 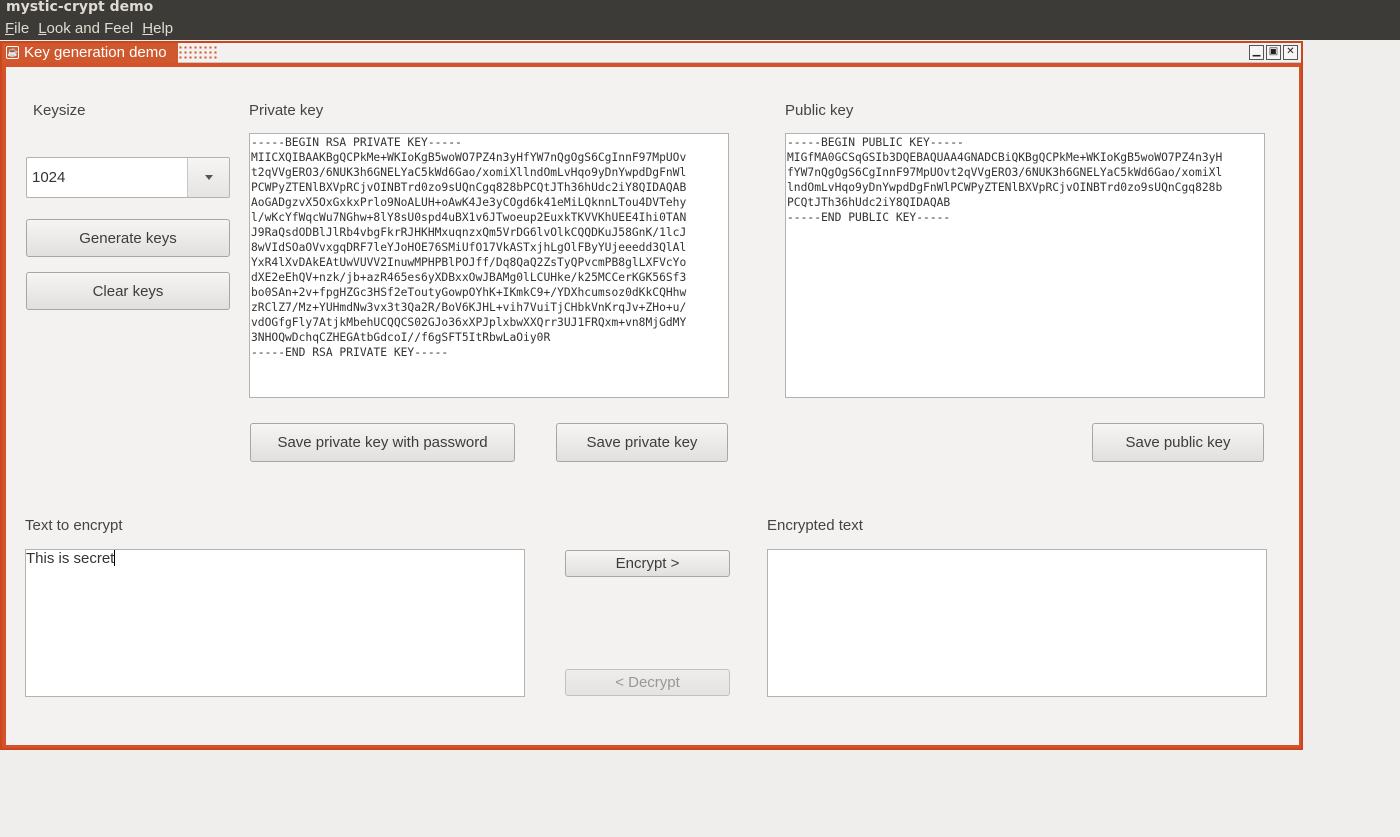 What do you see at coordinates (115, 558) in the screenshot?
I see `text-caret` at bounding box center [115, 558].